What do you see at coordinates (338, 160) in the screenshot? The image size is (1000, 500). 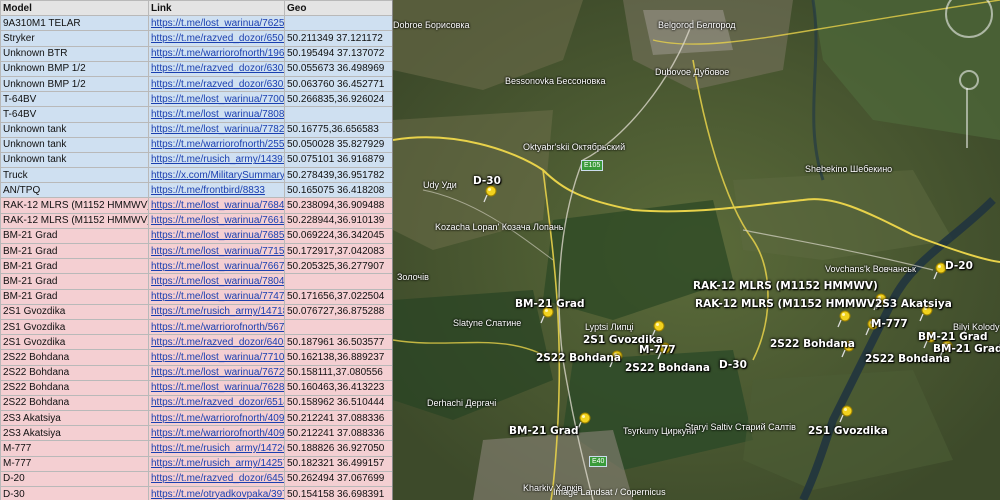 I see `cell-geo: 50.075101 36.916879` at bounding box center [338, 160].